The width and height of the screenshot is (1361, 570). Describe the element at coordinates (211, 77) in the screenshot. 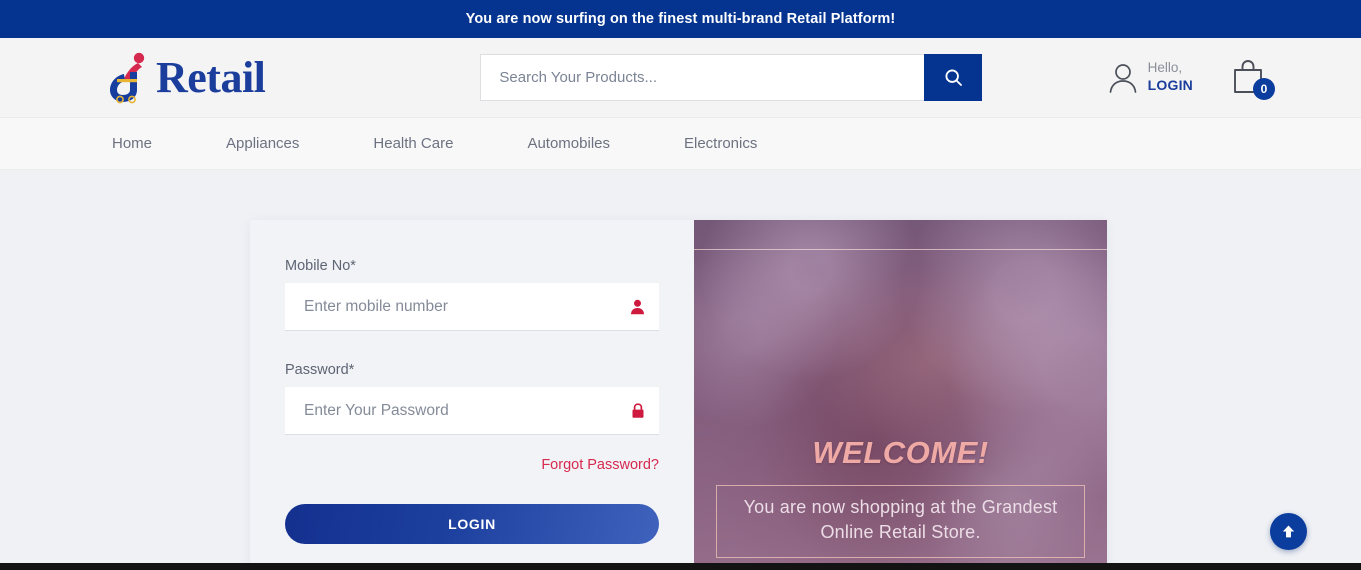

I see `logo-text: Retail` at that location.